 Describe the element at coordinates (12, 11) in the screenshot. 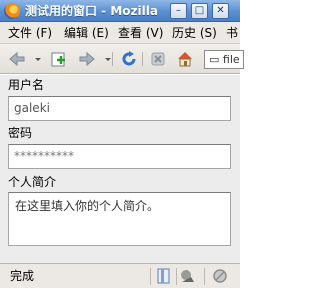

I see `firefox-logo-icon` at that location.